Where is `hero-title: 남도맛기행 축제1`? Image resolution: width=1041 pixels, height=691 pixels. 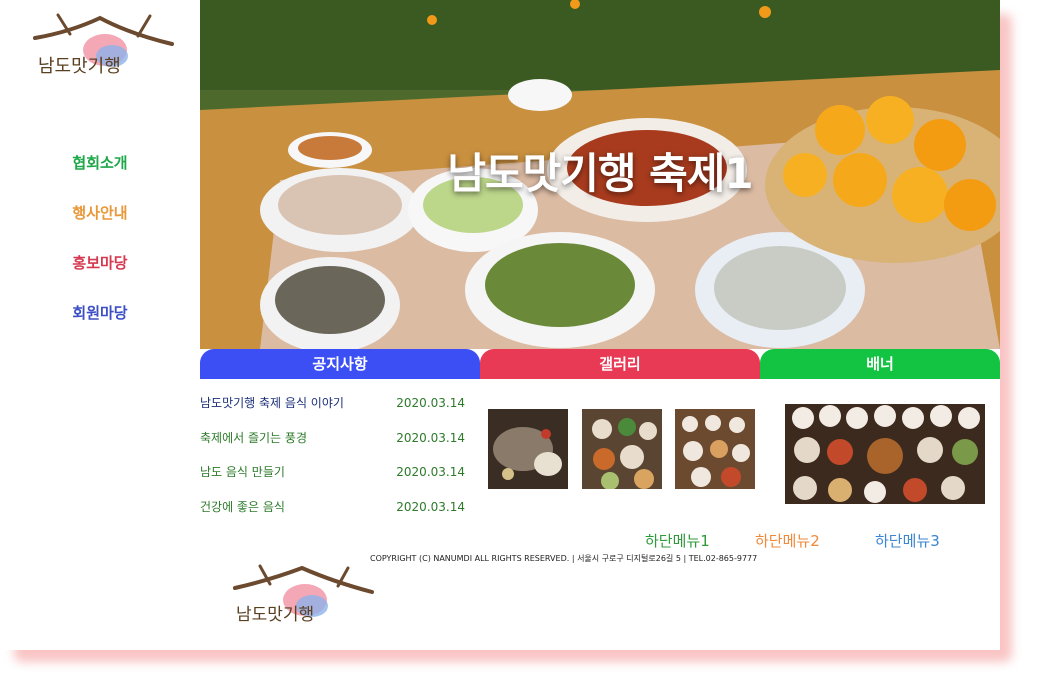 hero-title: 남도맛기행 축제1 is located at coordinates (600, 173).